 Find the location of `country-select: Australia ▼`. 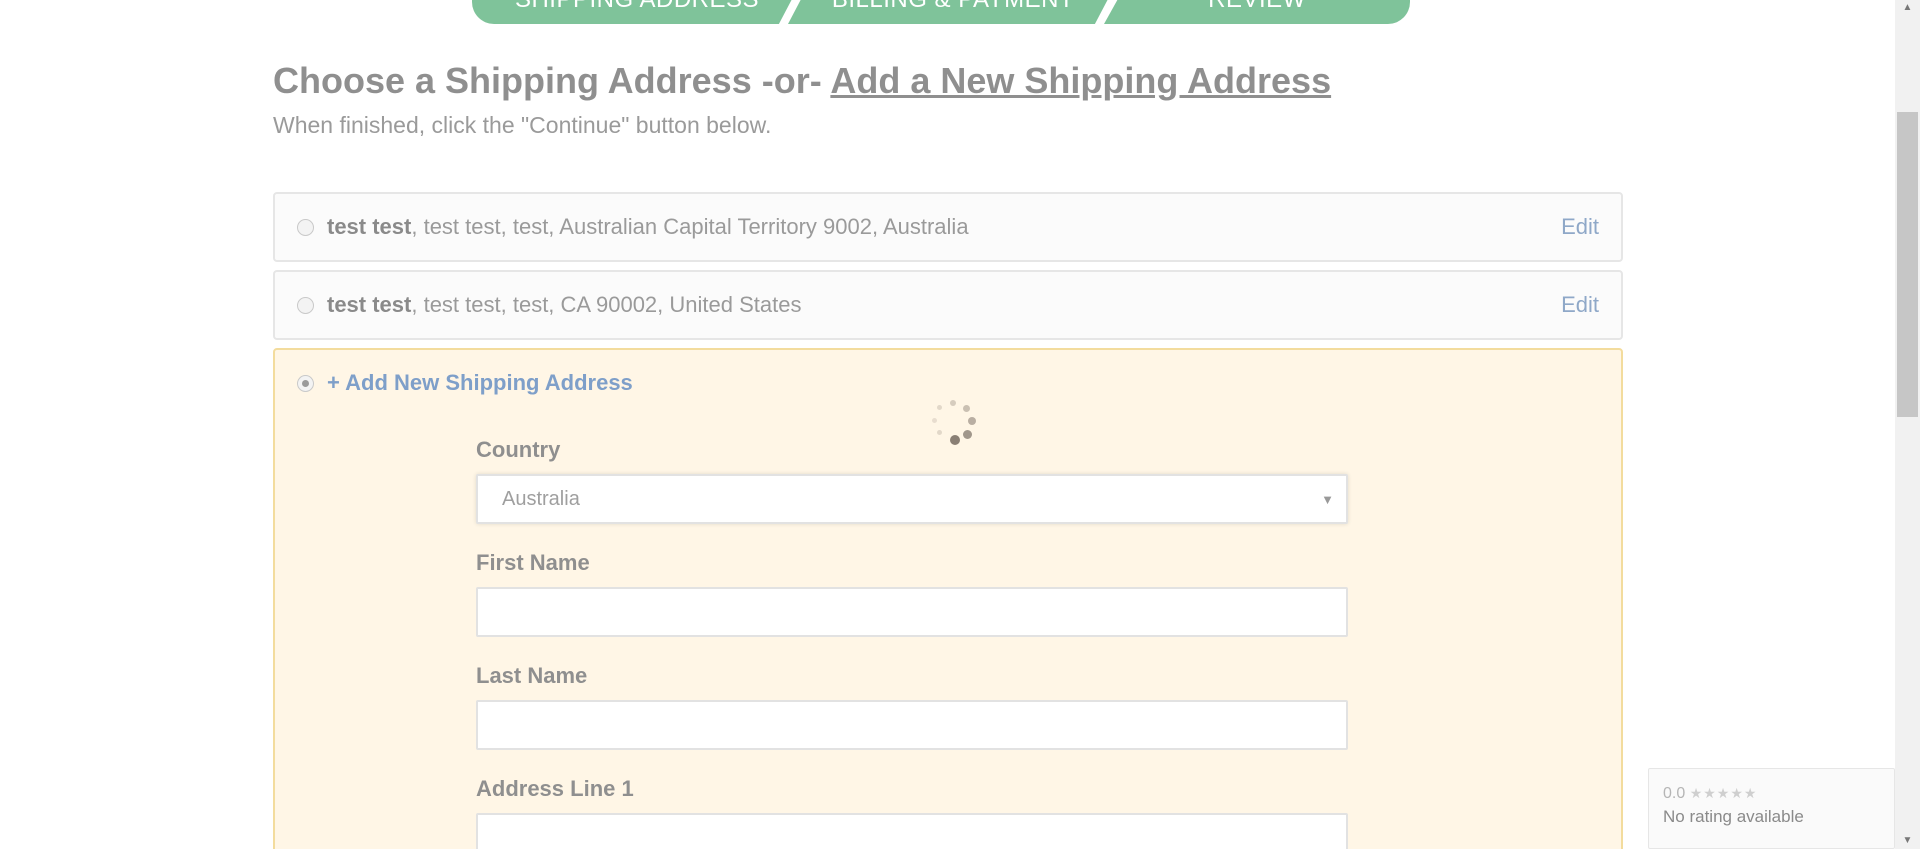

country-select: Australia ▼ is located at coordinates (912, 499).